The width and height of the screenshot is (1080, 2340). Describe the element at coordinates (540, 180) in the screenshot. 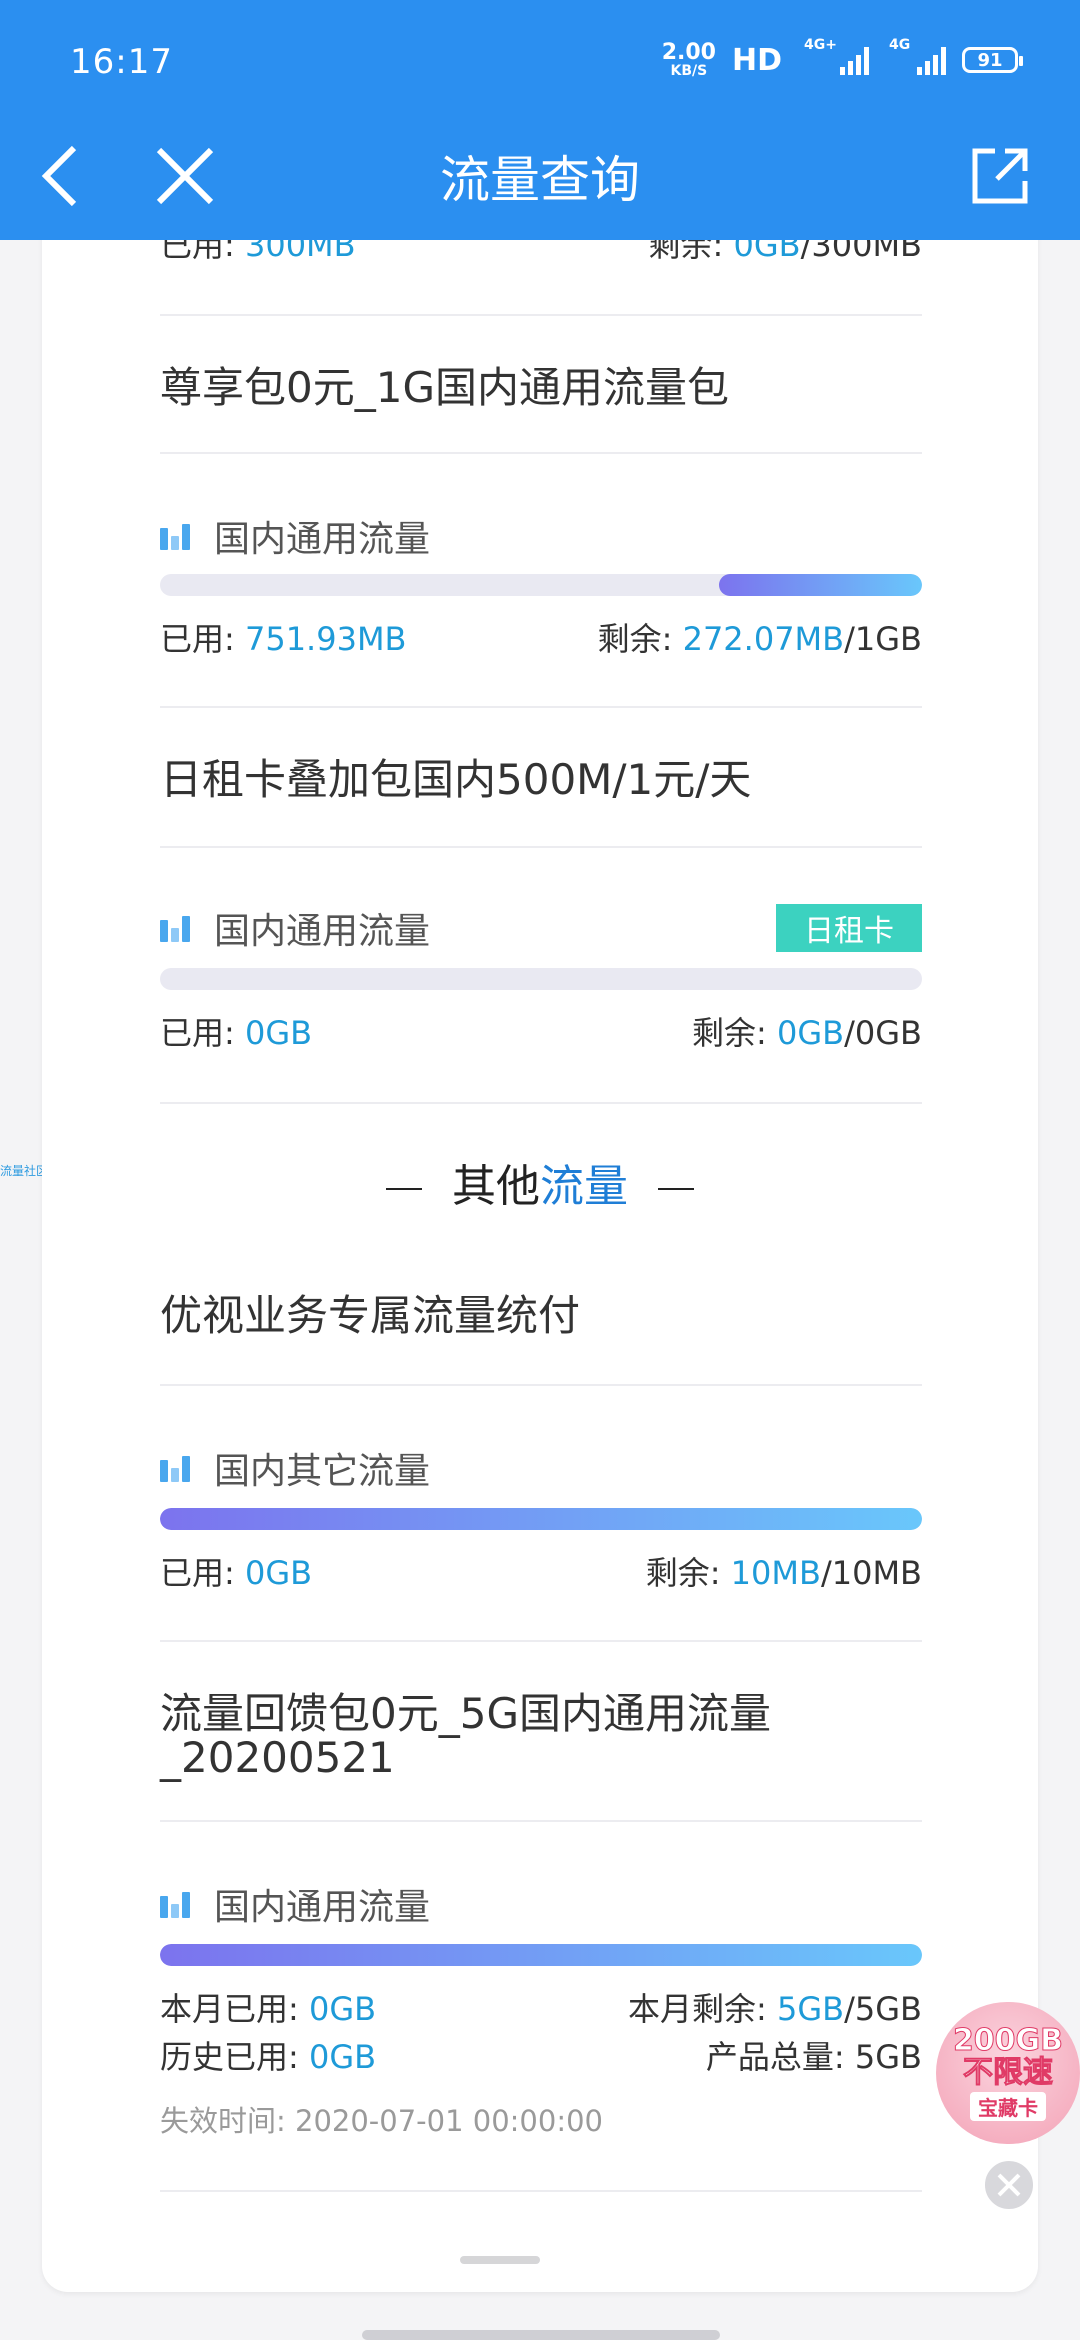

I see `page-title: 流量查询` at that location.